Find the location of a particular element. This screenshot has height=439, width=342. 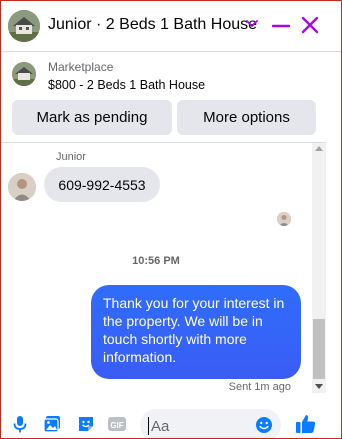

svg-text: GIF is located at coordinates (116, 425).